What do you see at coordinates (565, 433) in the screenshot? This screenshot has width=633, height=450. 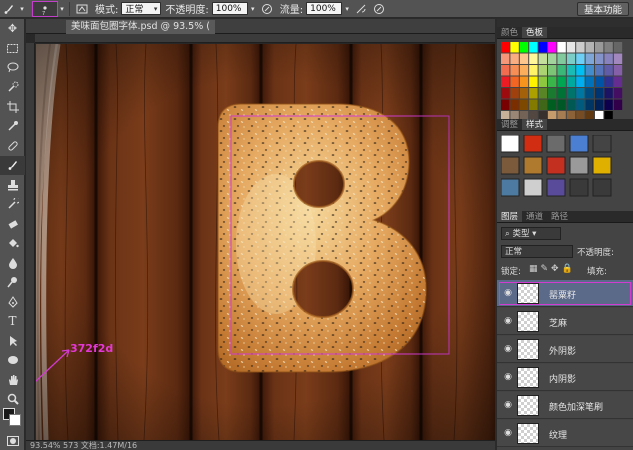 I see `layer-row: ◉ 纹理` at bounding box center [565, 433].